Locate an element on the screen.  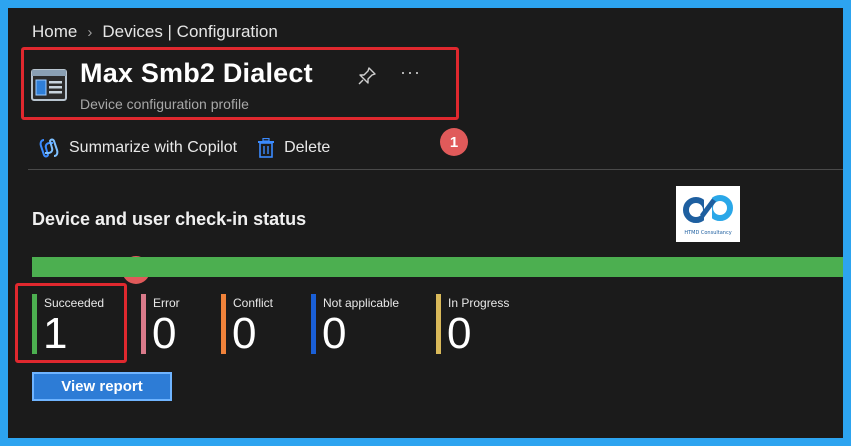
stat-in-progress: In Progress 0 is located at coordinates (486, 326).